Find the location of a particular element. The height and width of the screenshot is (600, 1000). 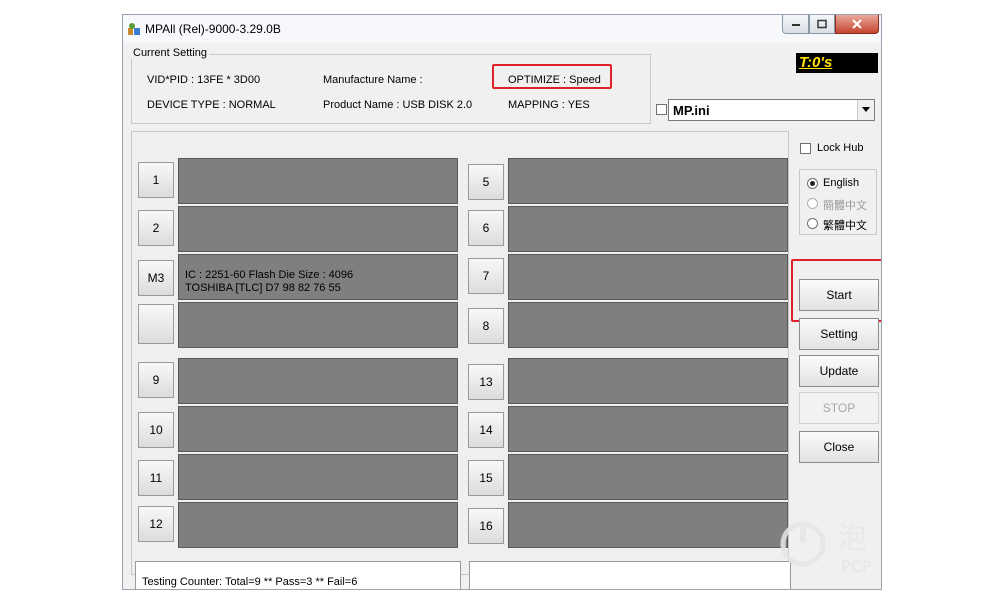

port-2-button: 2 is located at coordinates (156, 228).